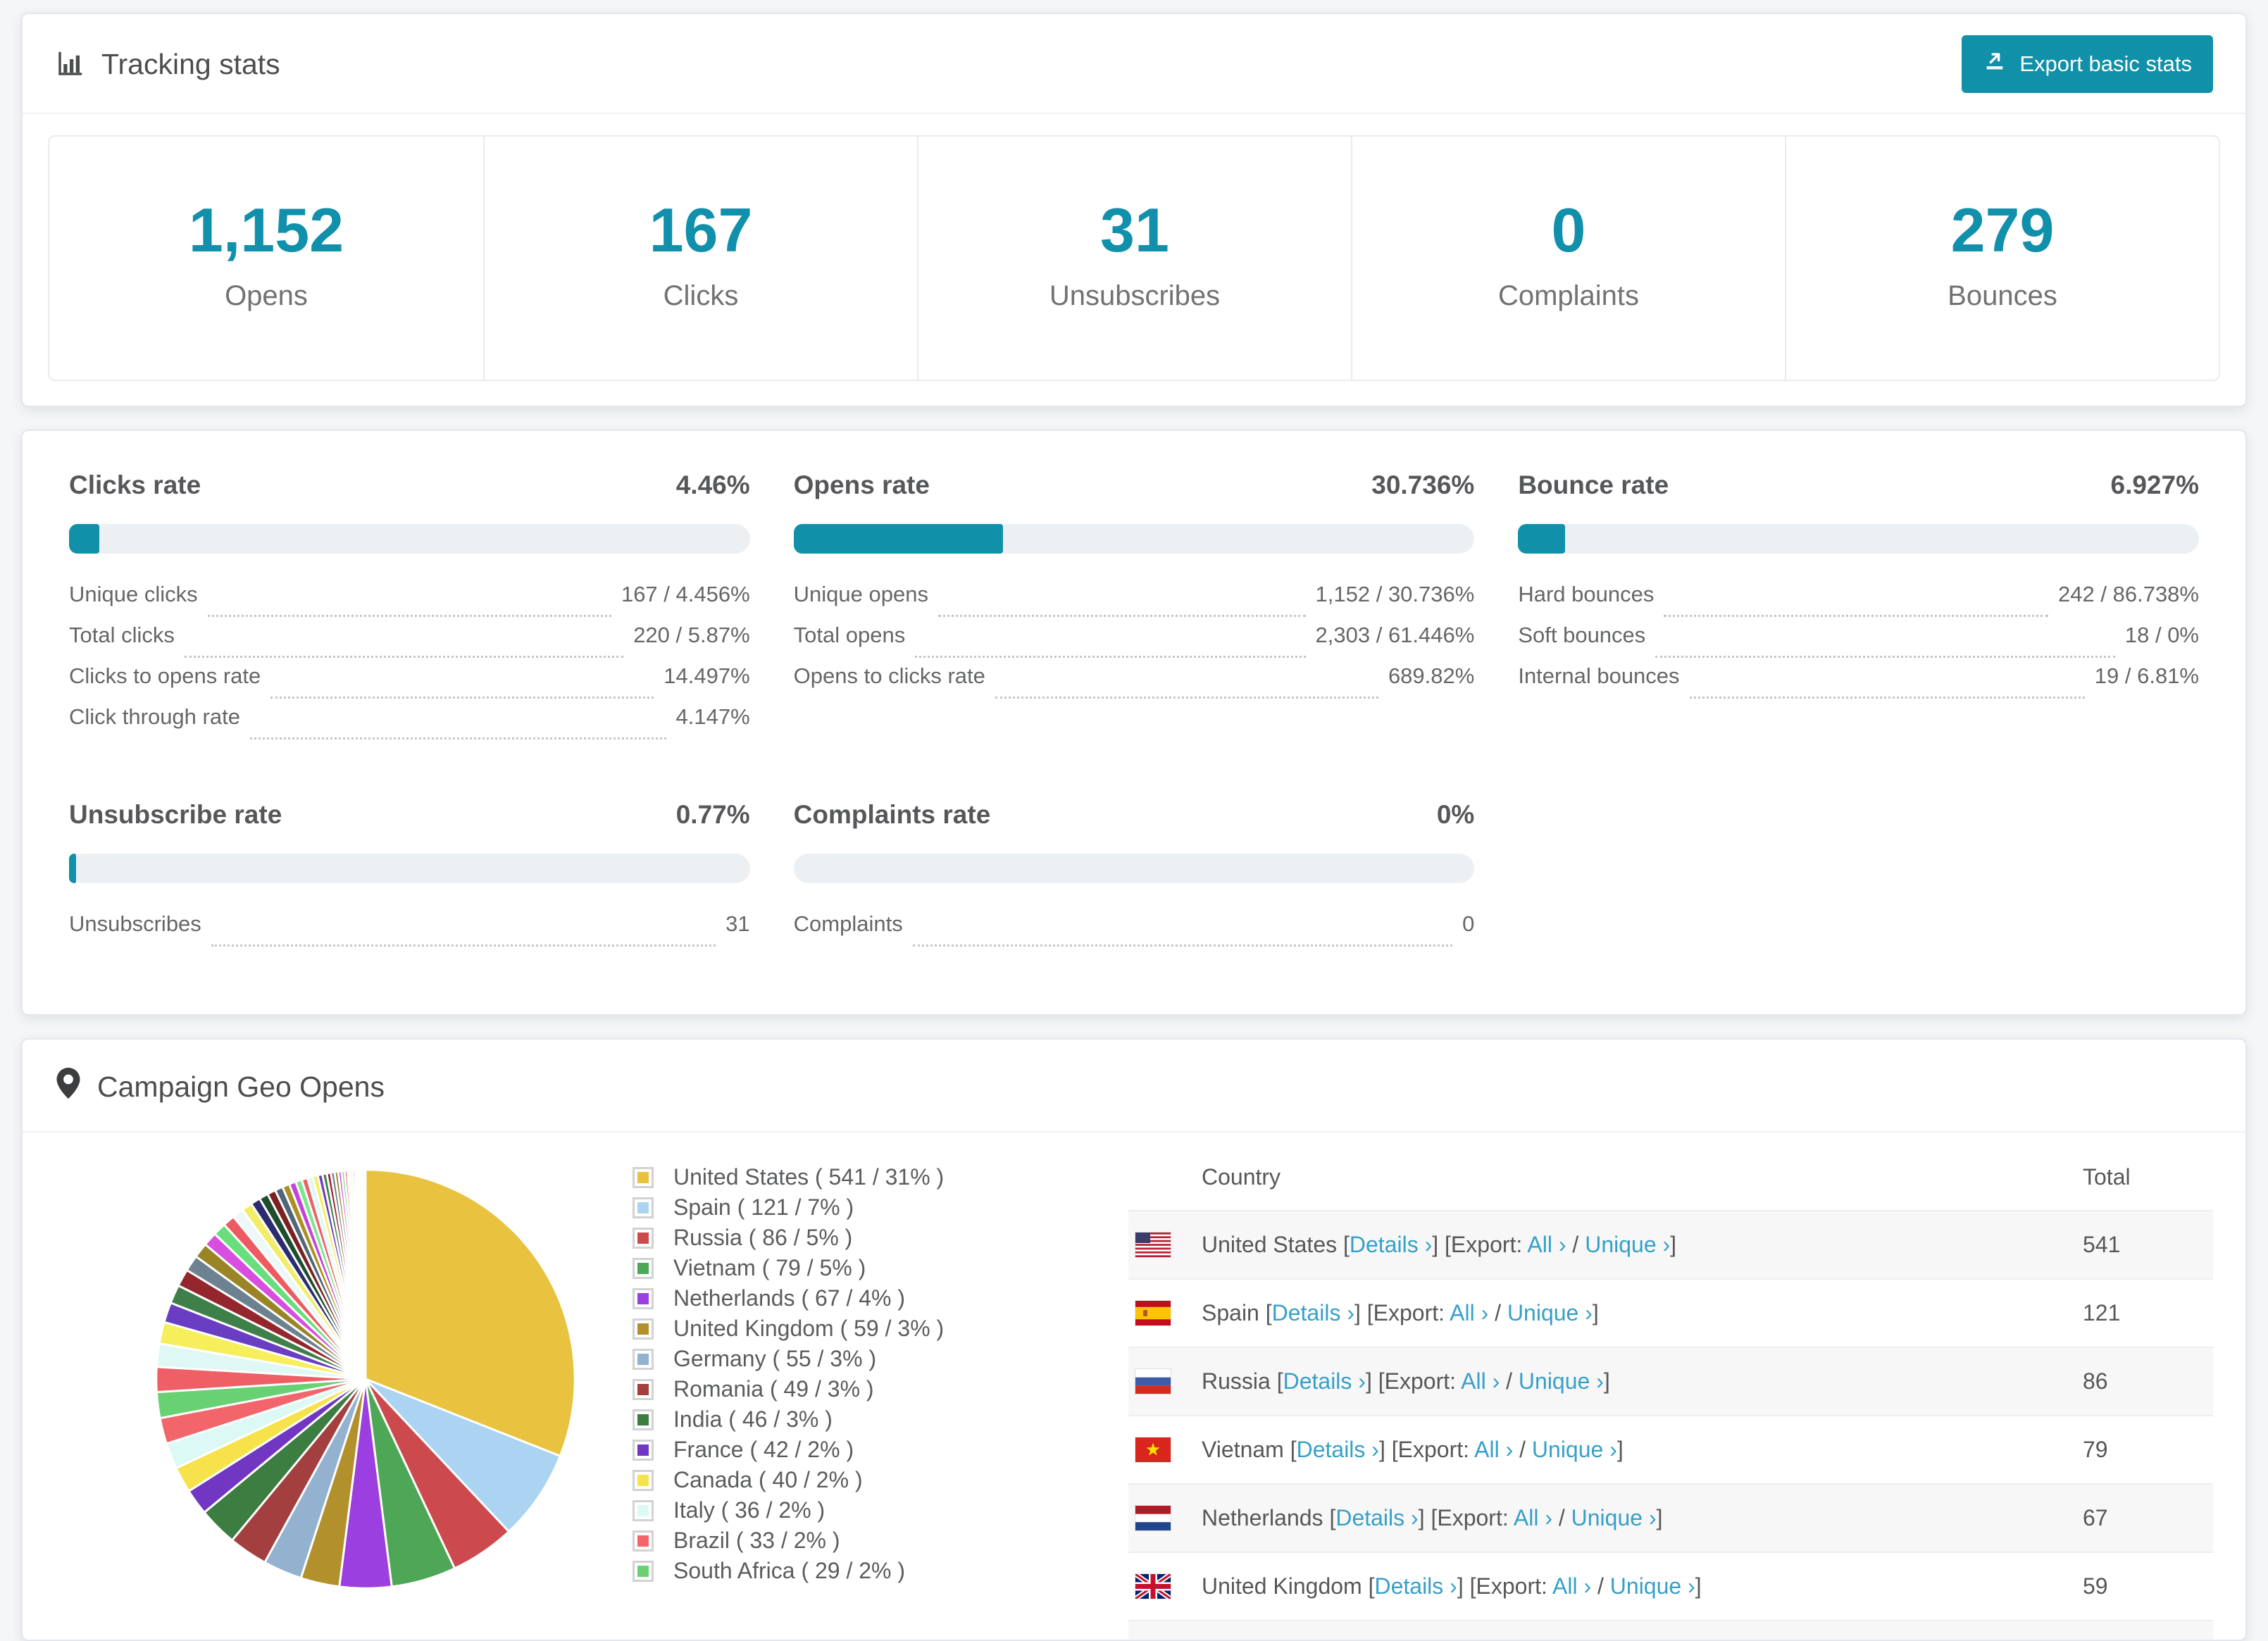  What do you see at coordinates (1395, 635) in the screenshot?
I see `rate-detail-value: 2,303 / 61.446%` at bounding box center [1395, 635].